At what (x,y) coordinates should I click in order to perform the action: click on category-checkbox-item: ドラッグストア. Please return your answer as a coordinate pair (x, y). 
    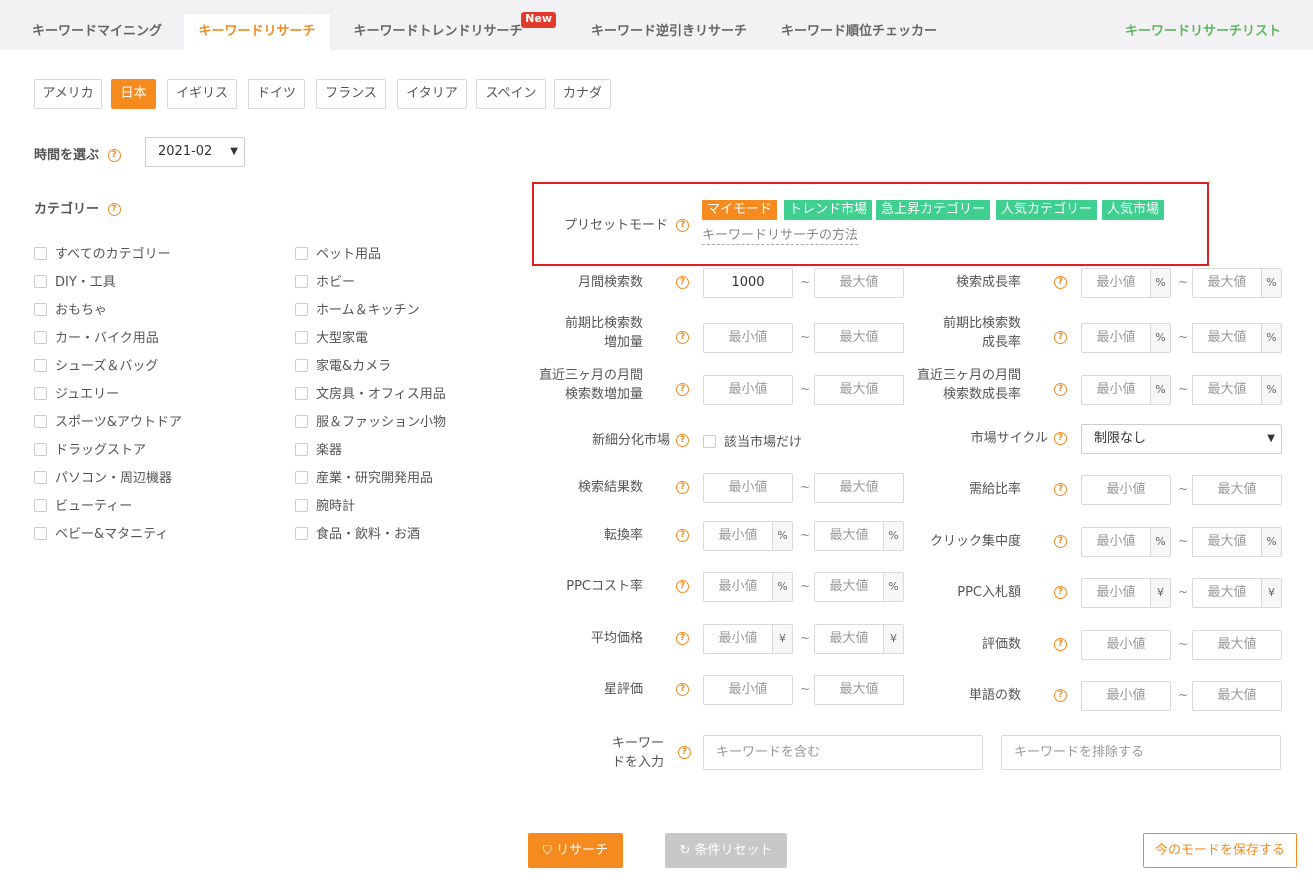
    Looking at the image, I should click on (90, 451).